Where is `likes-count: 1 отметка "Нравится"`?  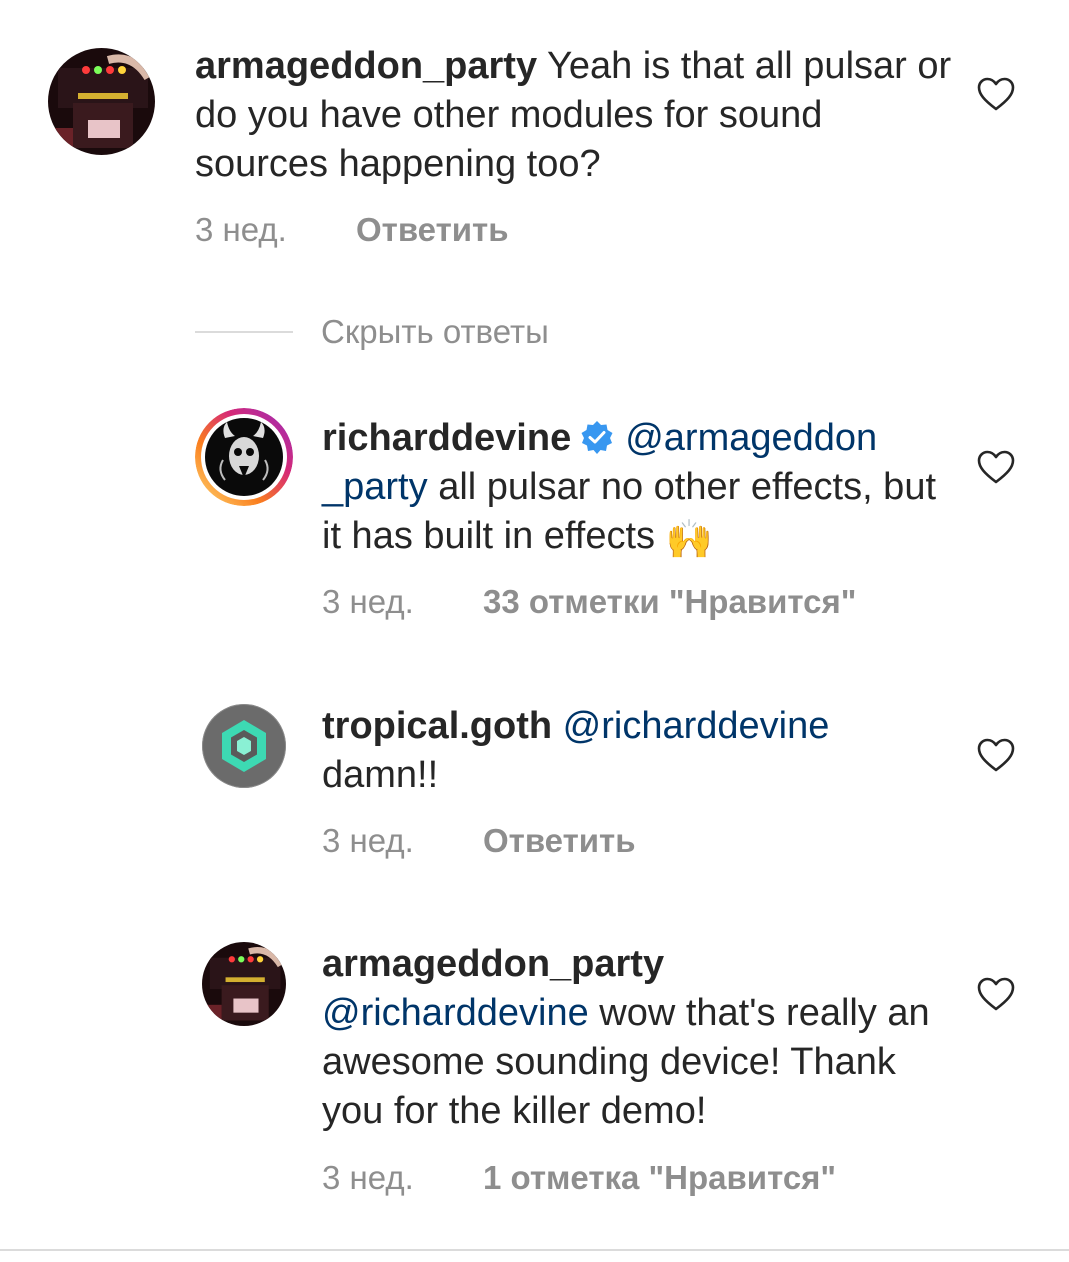
likes-count: 1 отметка "Нравится" is located at coordinates (659, 1178).